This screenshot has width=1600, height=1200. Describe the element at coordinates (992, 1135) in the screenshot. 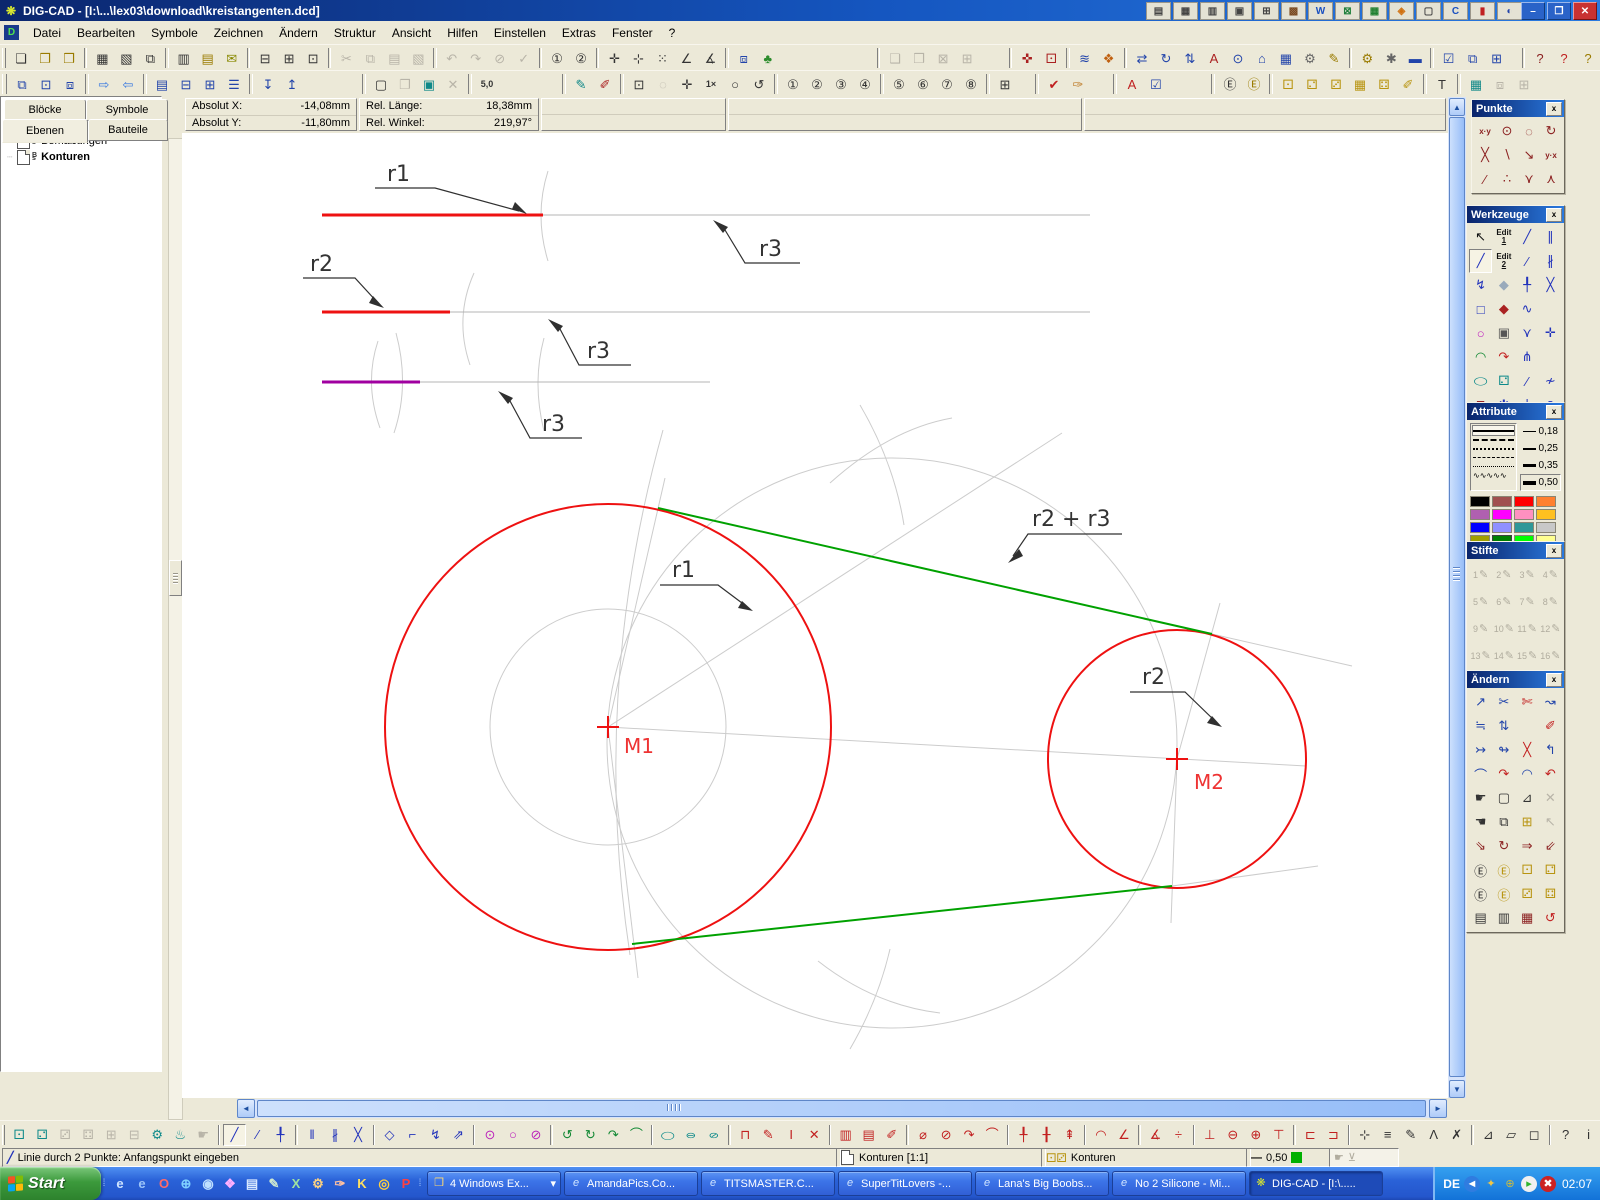

I see `dim-arc-button: ⌒` at that location.